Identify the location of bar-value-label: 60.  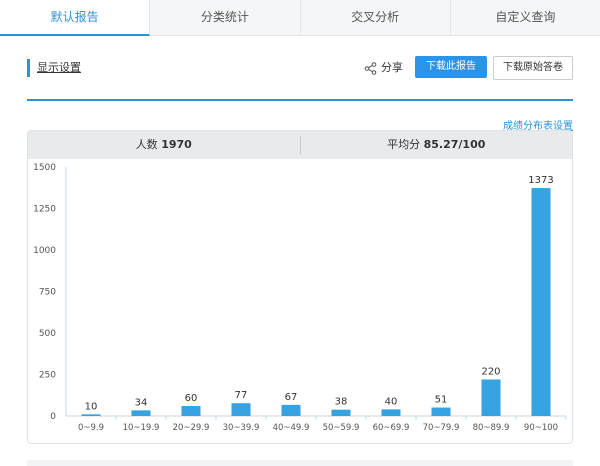
(191, 398).